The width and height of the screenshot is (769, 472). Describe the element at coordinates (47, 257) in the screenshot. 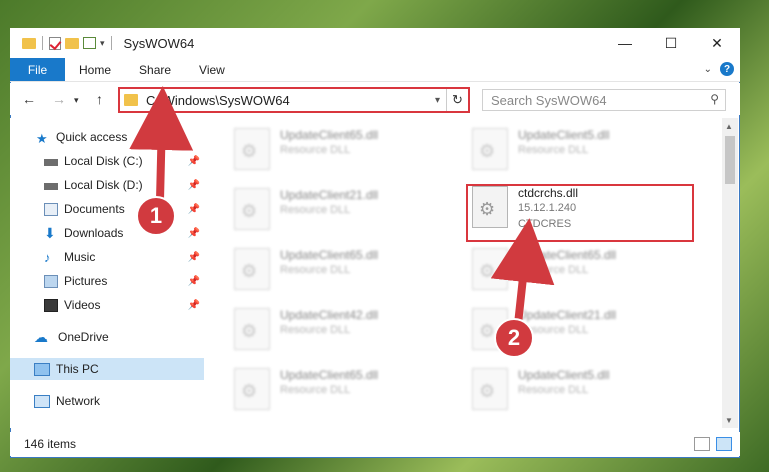

I see `music-icon: ♪` at that location.